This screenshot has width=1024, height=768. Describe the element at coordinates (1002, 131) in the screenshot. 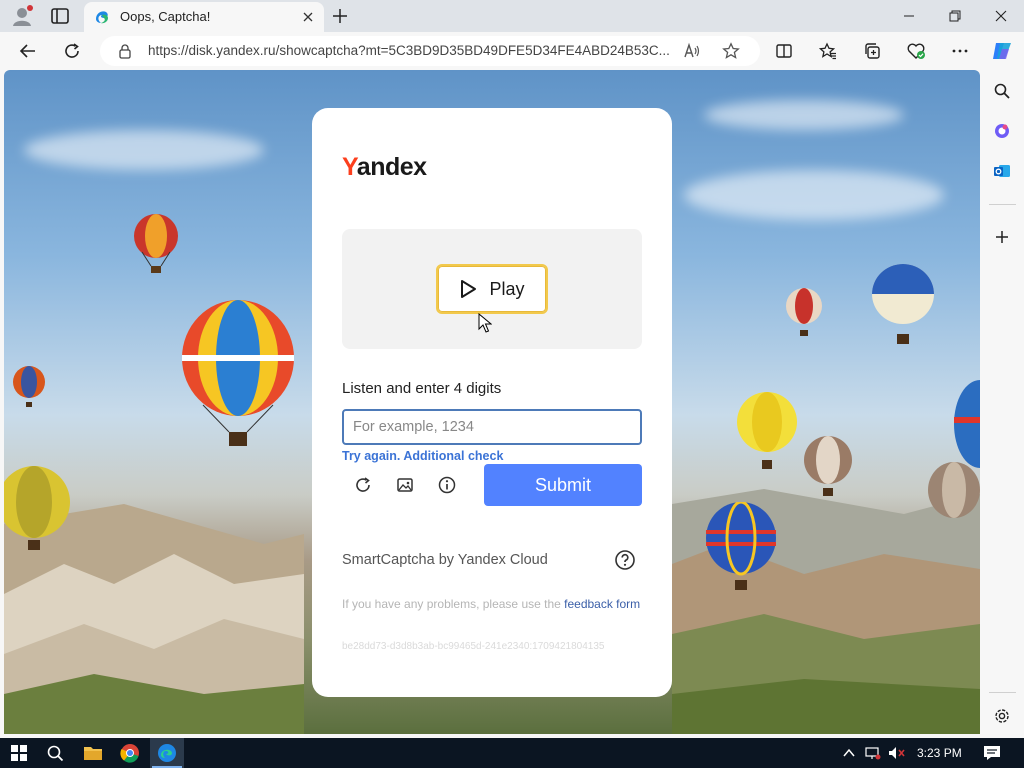

I see `copilot-sidebar-icon` at that location.